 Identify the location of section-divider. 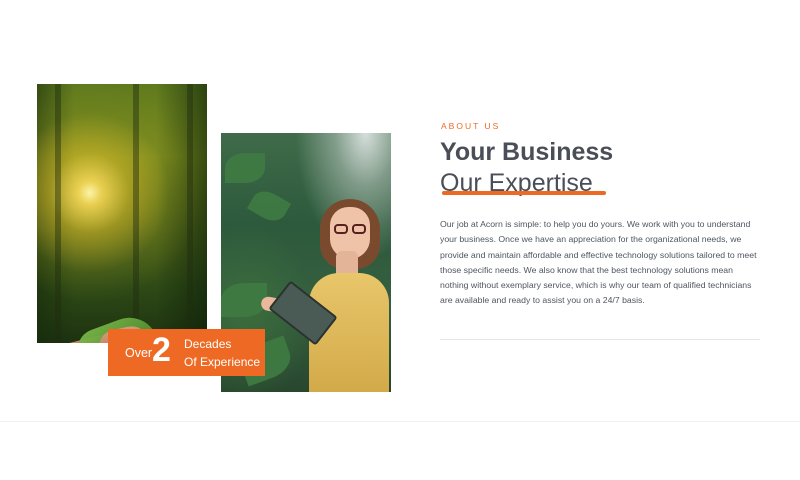
(400, 421).